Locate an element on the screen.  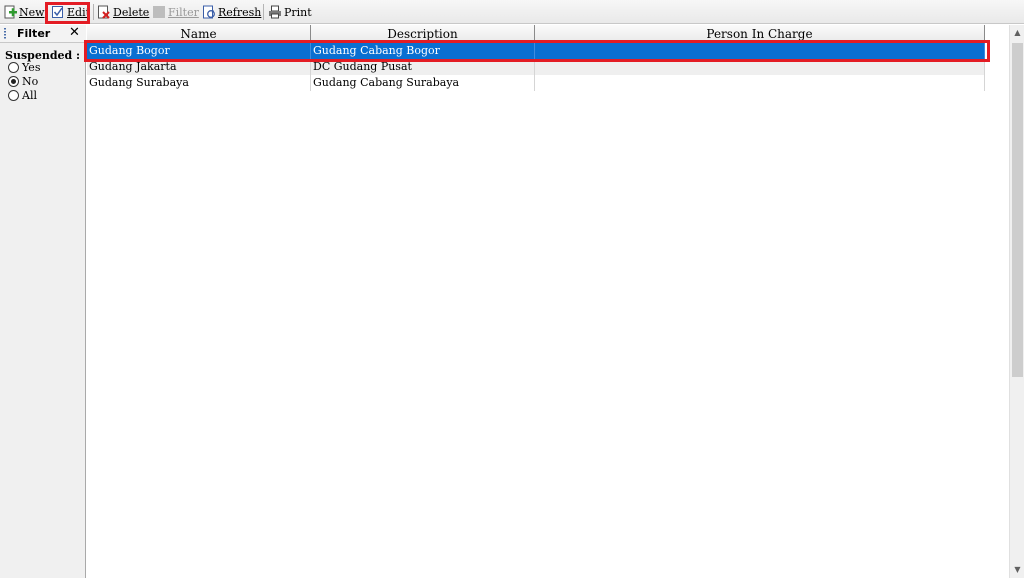
grid-header: Name Description Person In Charge is located at coordinates (536, 33).